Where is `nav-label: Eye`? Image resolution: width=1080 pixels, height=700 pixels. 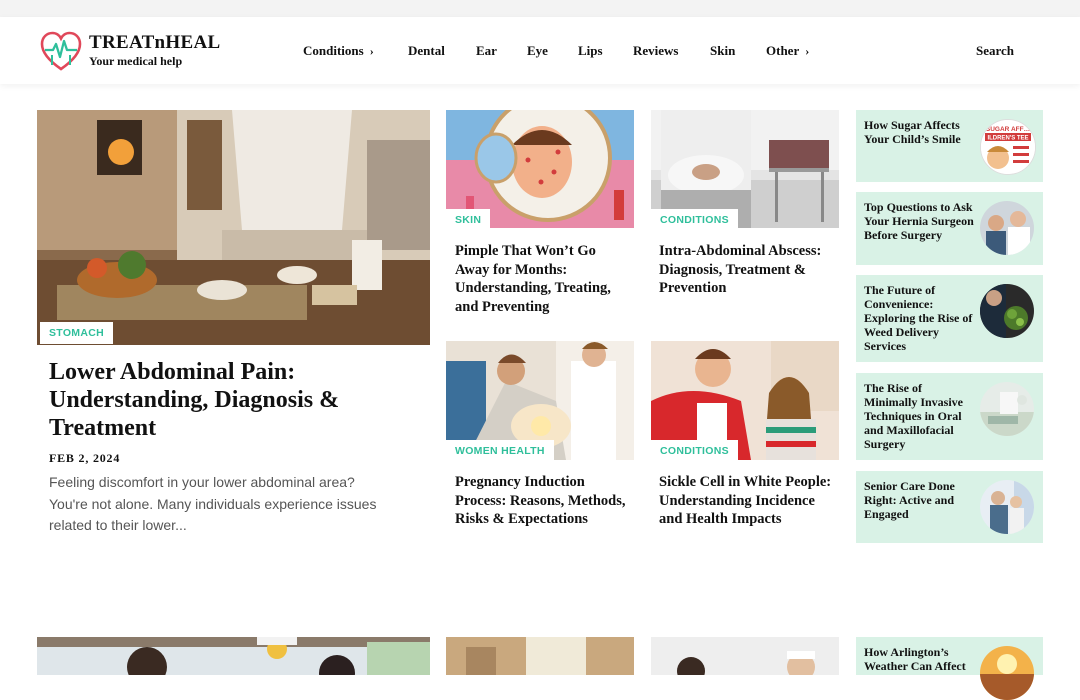 nav-label: Eye is located at coordinates (537, 50).